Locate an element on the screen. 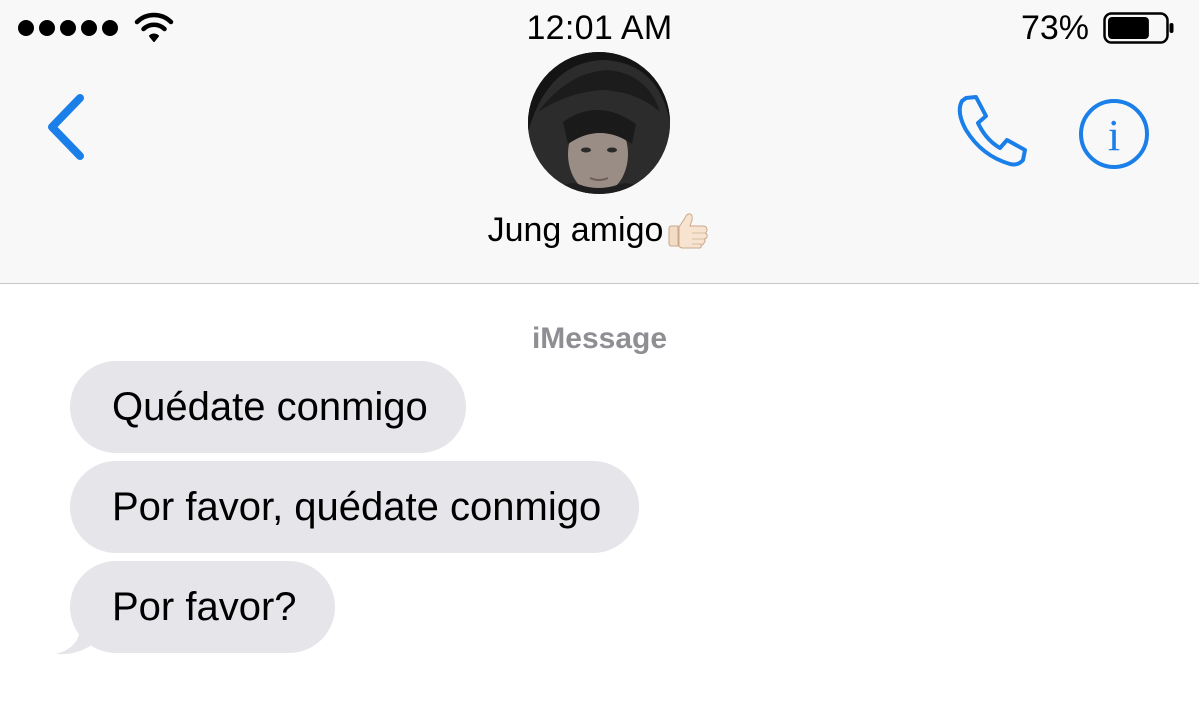 This screenshot has height=713, width=1199. back-button is located at coordinates (67, 127).